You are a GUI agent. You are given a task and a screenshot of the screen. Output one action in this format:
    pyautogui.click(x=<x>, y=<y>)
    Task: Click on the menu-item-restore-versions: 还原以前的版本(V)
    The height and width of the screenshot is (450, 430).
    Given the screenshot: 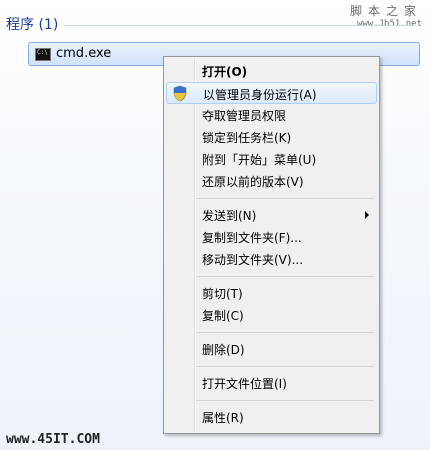 What is the action you would take?
    pyautogui.click(x=271, y=181)
    